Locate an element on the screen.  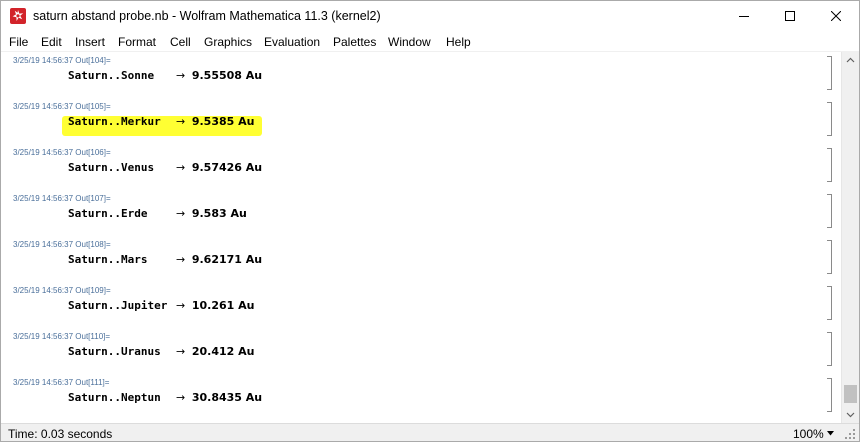
cell-name: Saturn..Uranus is located at coordinates (114, 351).